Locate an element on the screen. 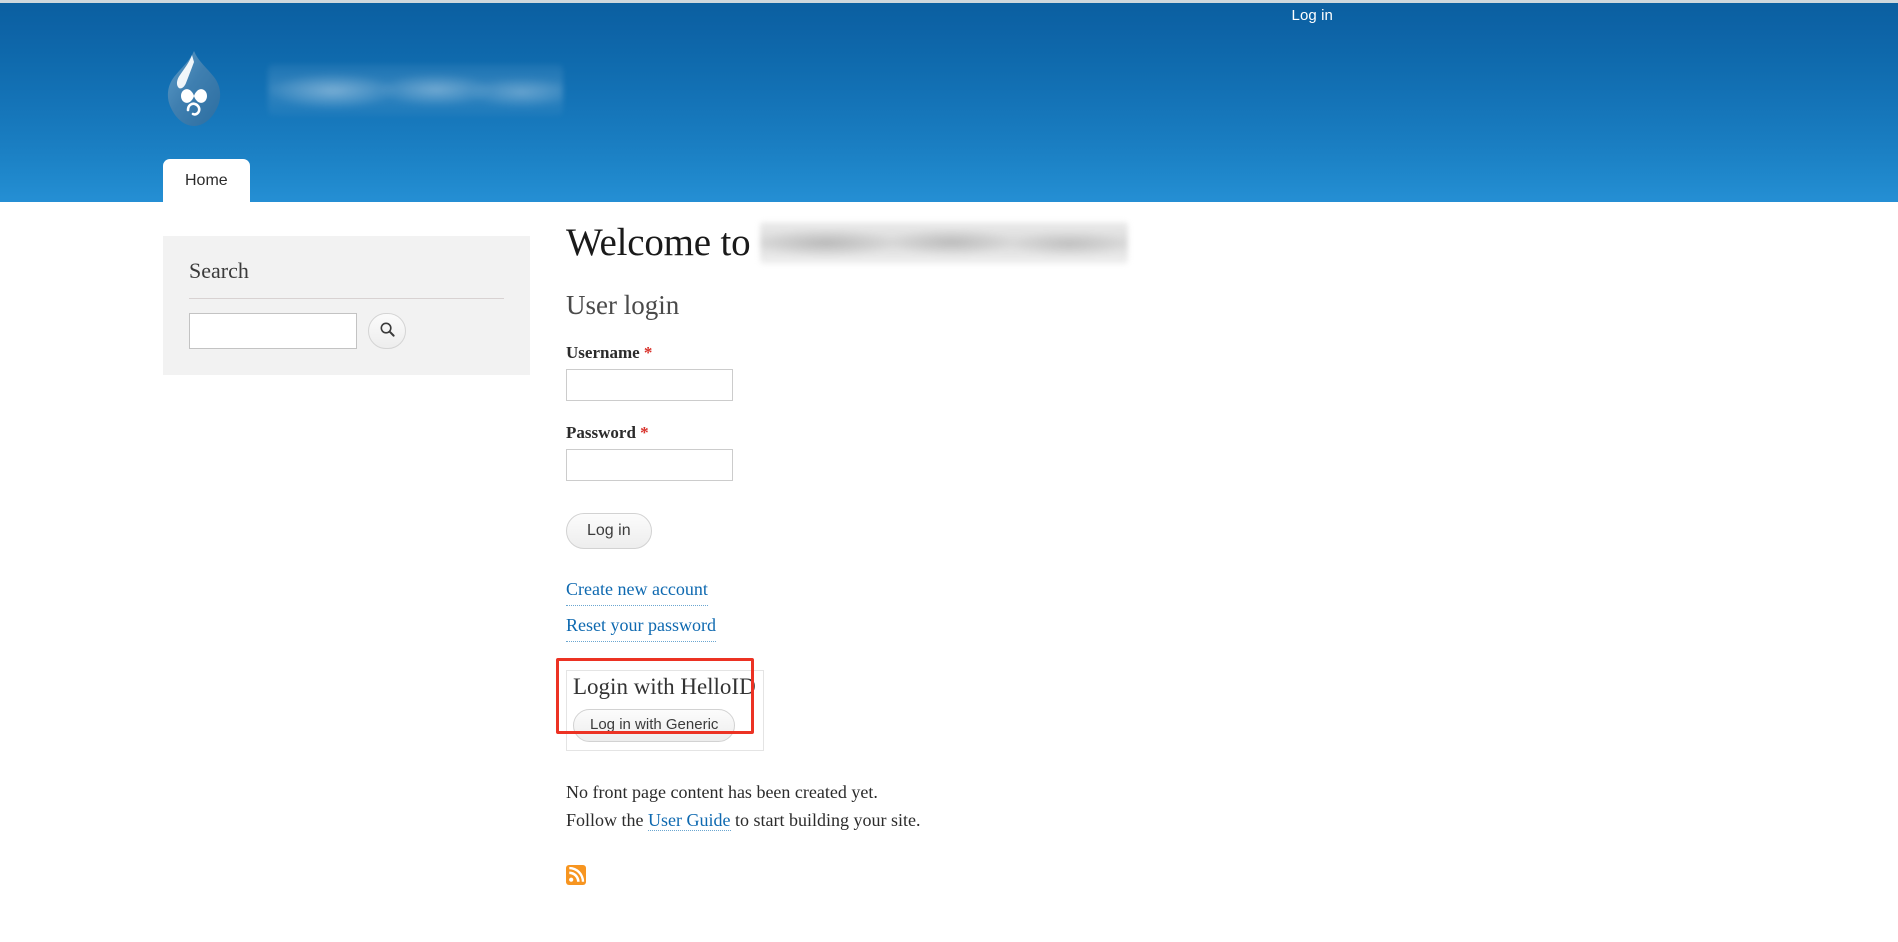 The width and height of the screenshot is (1898, 942). rss-feed-icon is located at coordinates (576, 875).